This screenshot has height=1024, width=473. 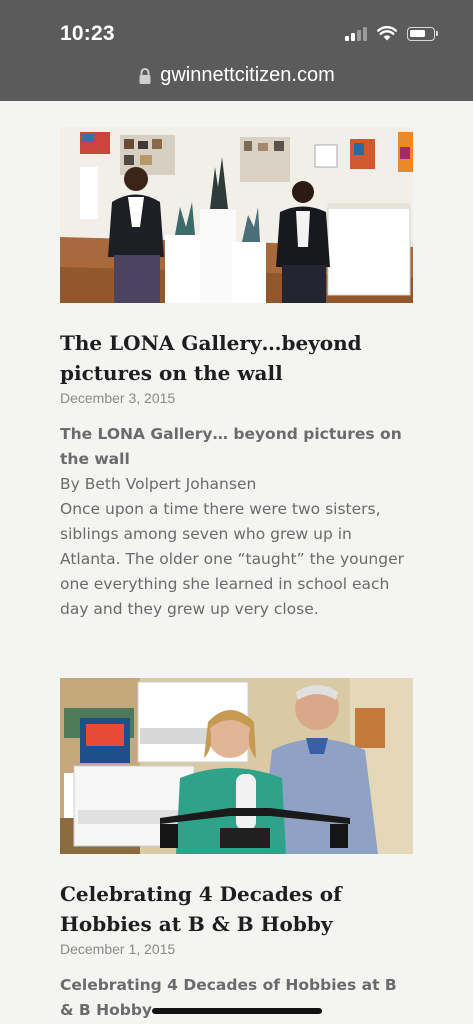 What do you see at coordinates (118, 949) in the screenshot?
I see `article-date: December 1, 2015` at bounding box center [118, 949].